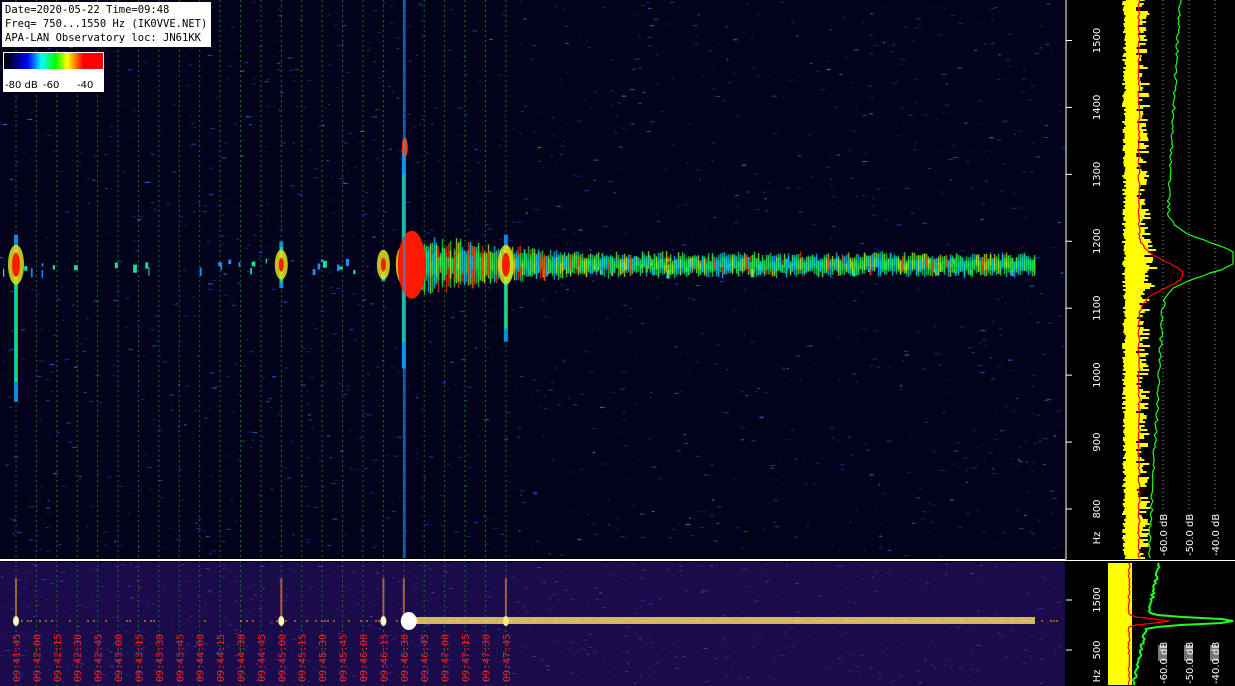 The image size is (1235, 686). I want to click on bottom-burst-streak, so click(505, 597).